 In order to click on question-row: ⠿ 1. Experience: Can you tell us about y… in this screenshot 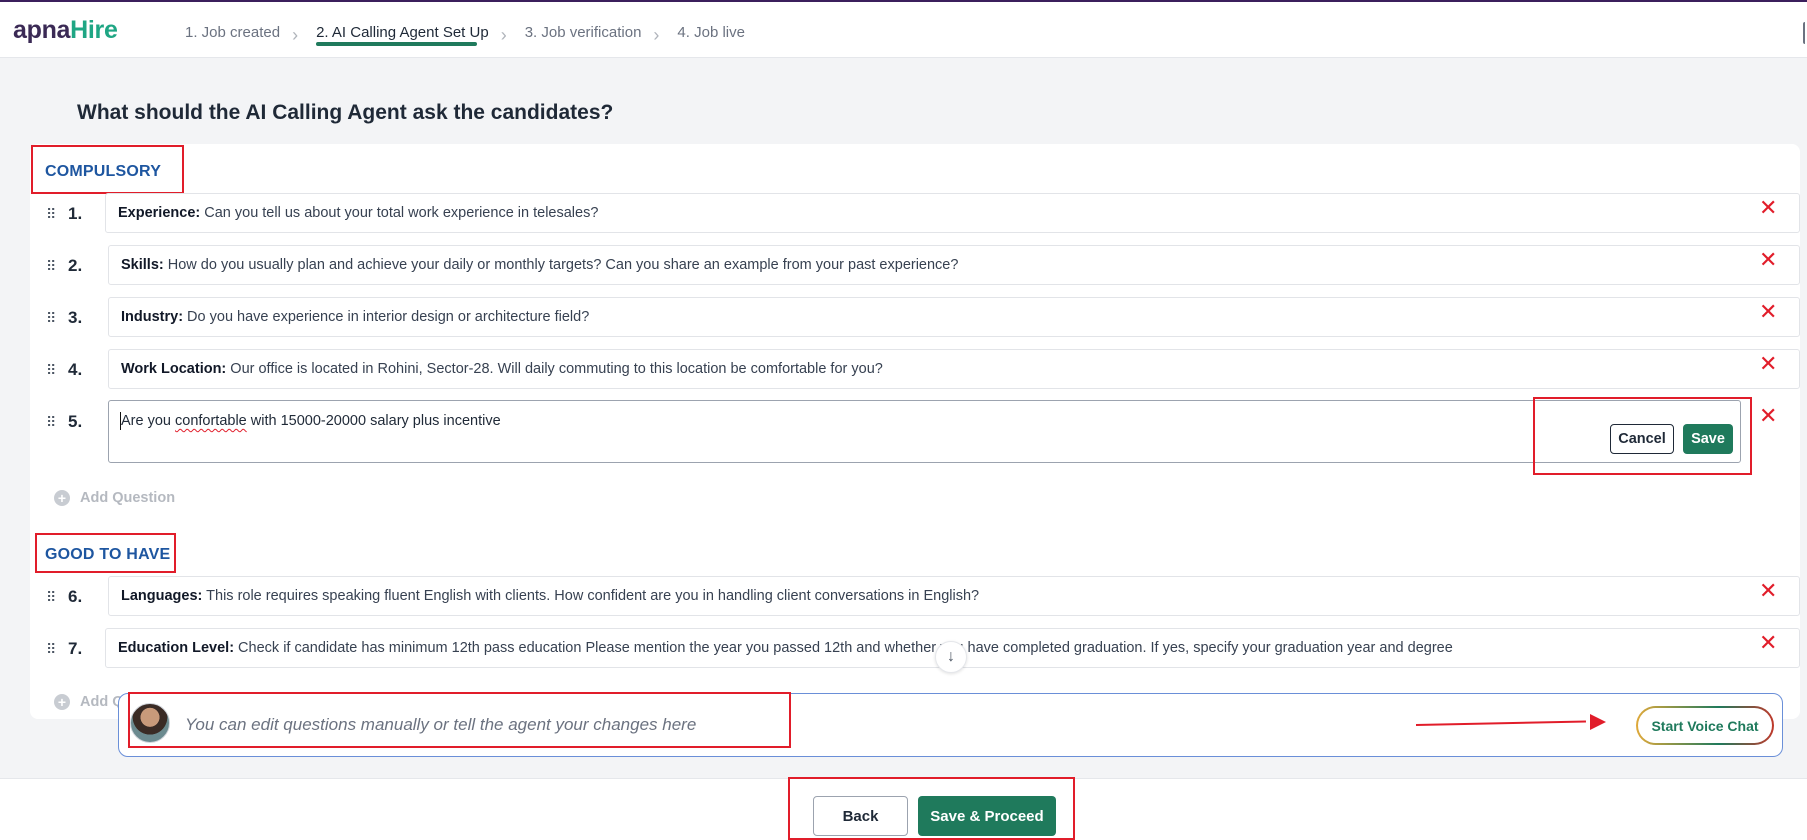, I will do `click(923, 213)`.